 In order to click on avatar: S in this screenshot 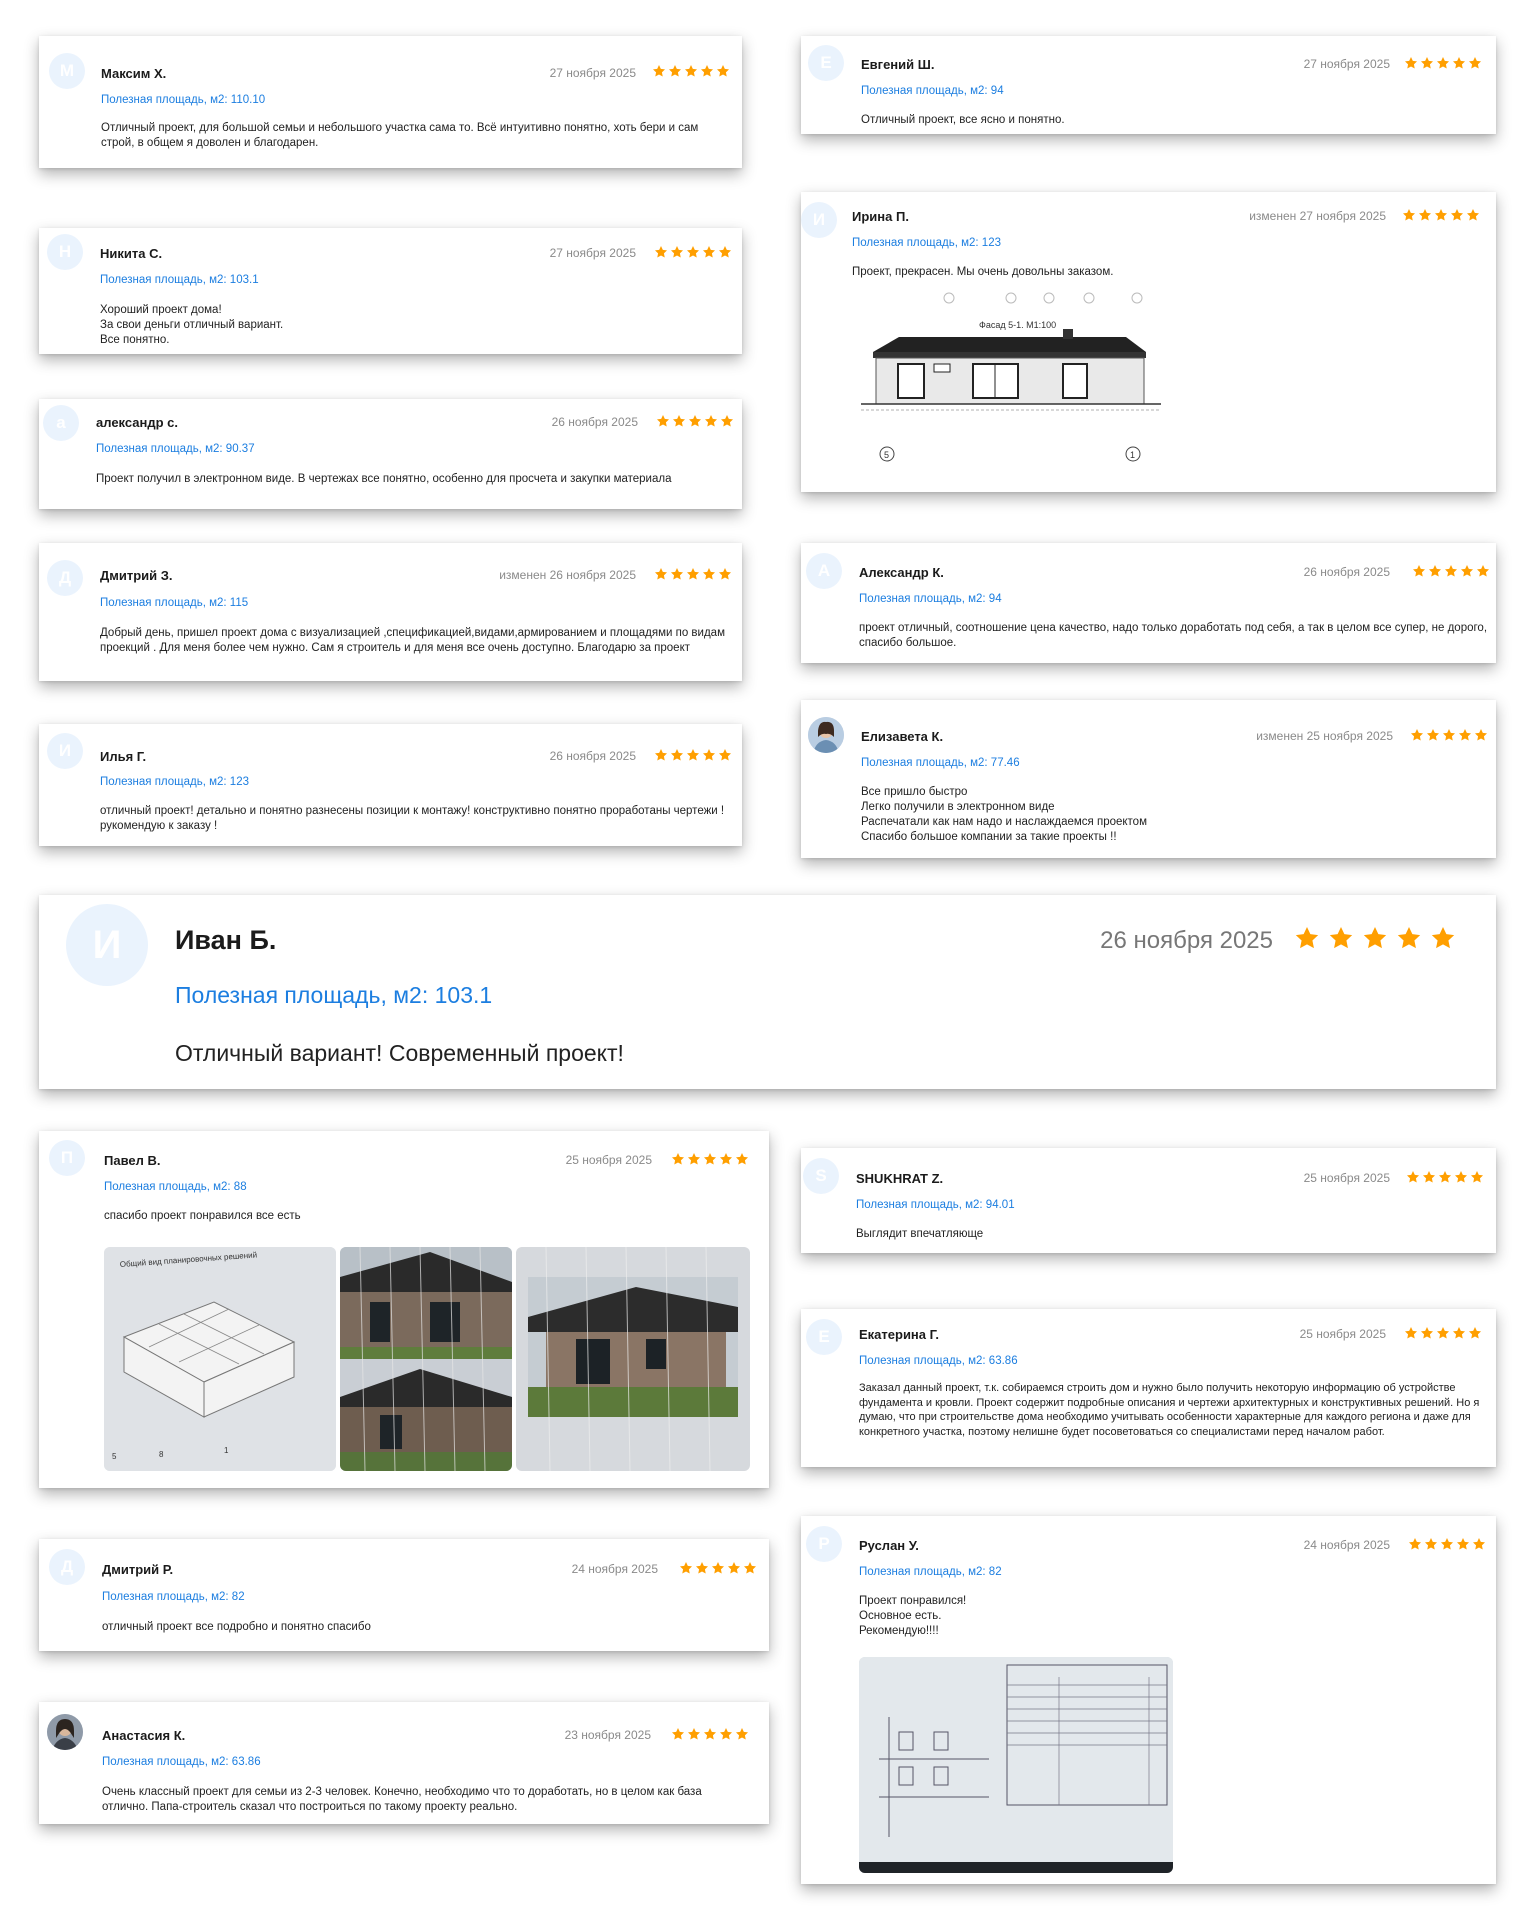, I will do `click(821, 1176)`.